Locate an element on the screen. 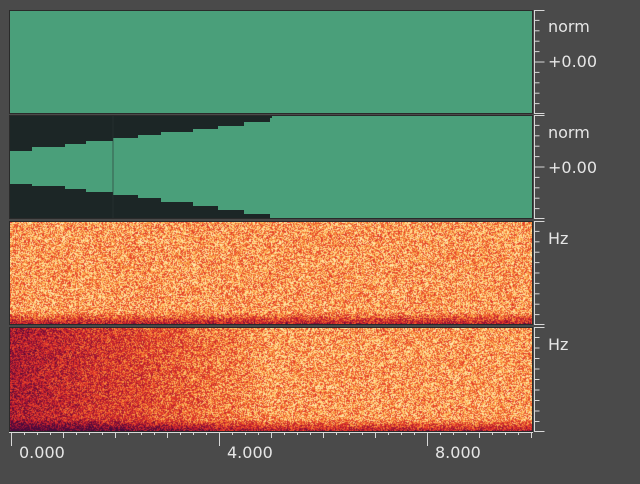 This screenshot has width=640, height=484. track-2-unit-label: norm is located at coordinates (569, 132).